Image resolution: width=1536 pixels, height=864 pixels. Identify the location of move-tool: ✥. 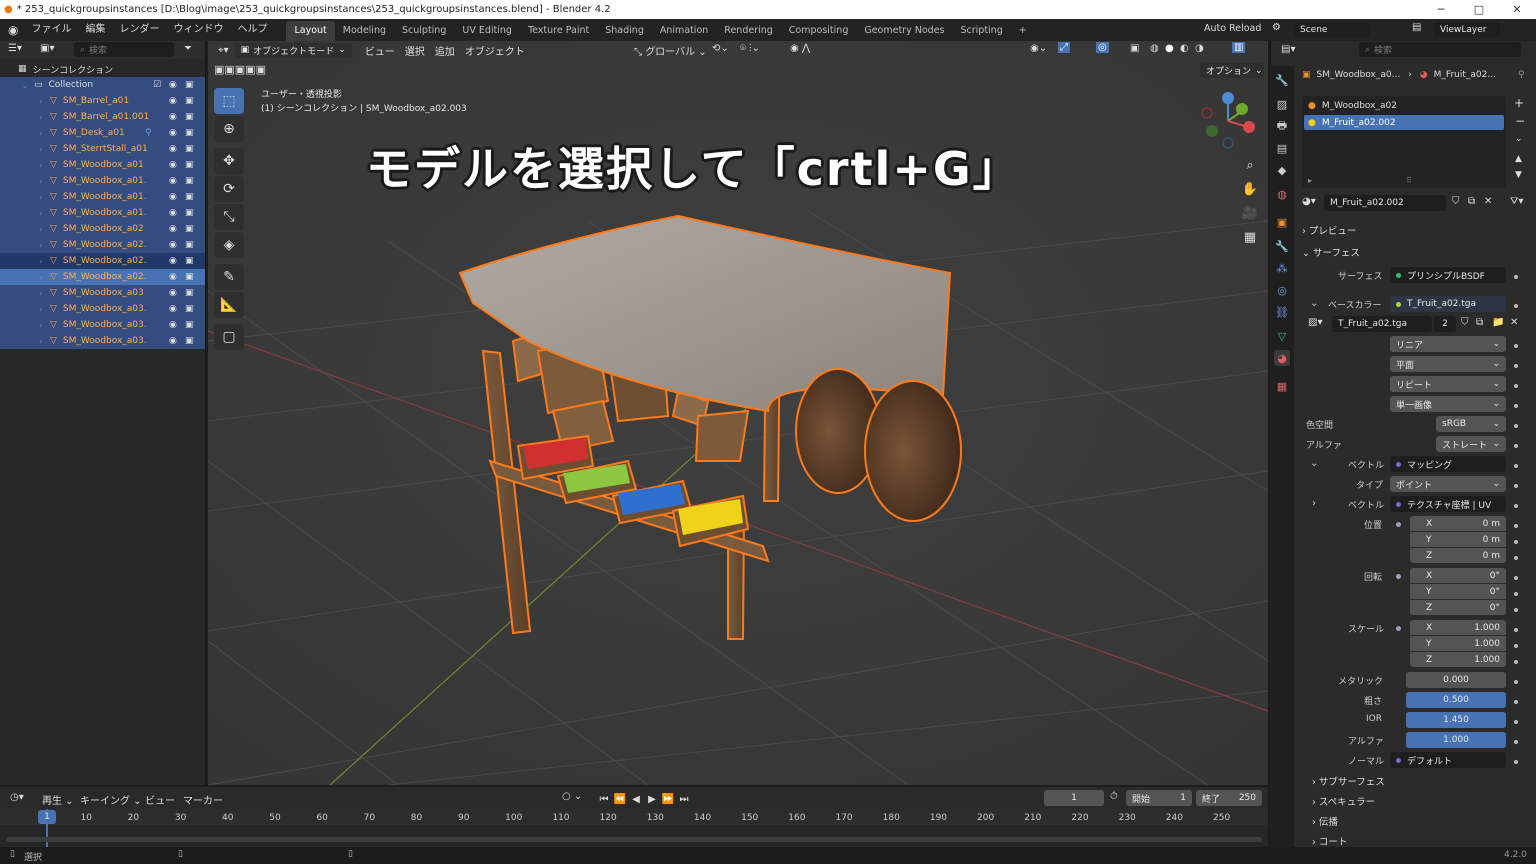
(229, 161).